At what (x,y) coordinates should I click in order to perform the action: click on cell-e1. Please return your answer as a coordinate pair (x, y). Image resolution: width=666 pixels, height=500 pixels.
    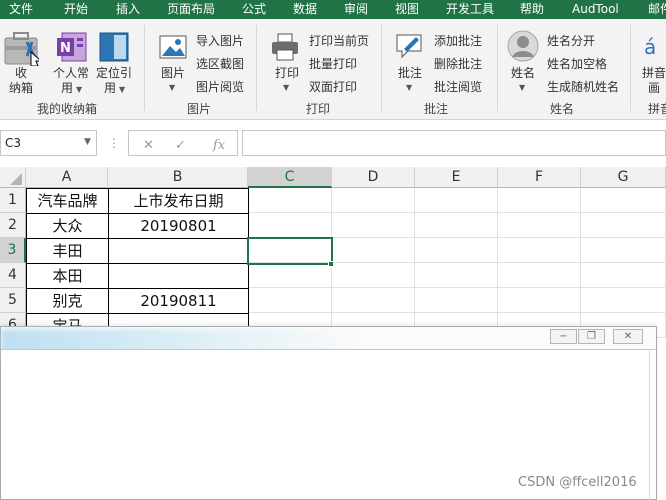
    Looking at the image, I should click on (456, 200).